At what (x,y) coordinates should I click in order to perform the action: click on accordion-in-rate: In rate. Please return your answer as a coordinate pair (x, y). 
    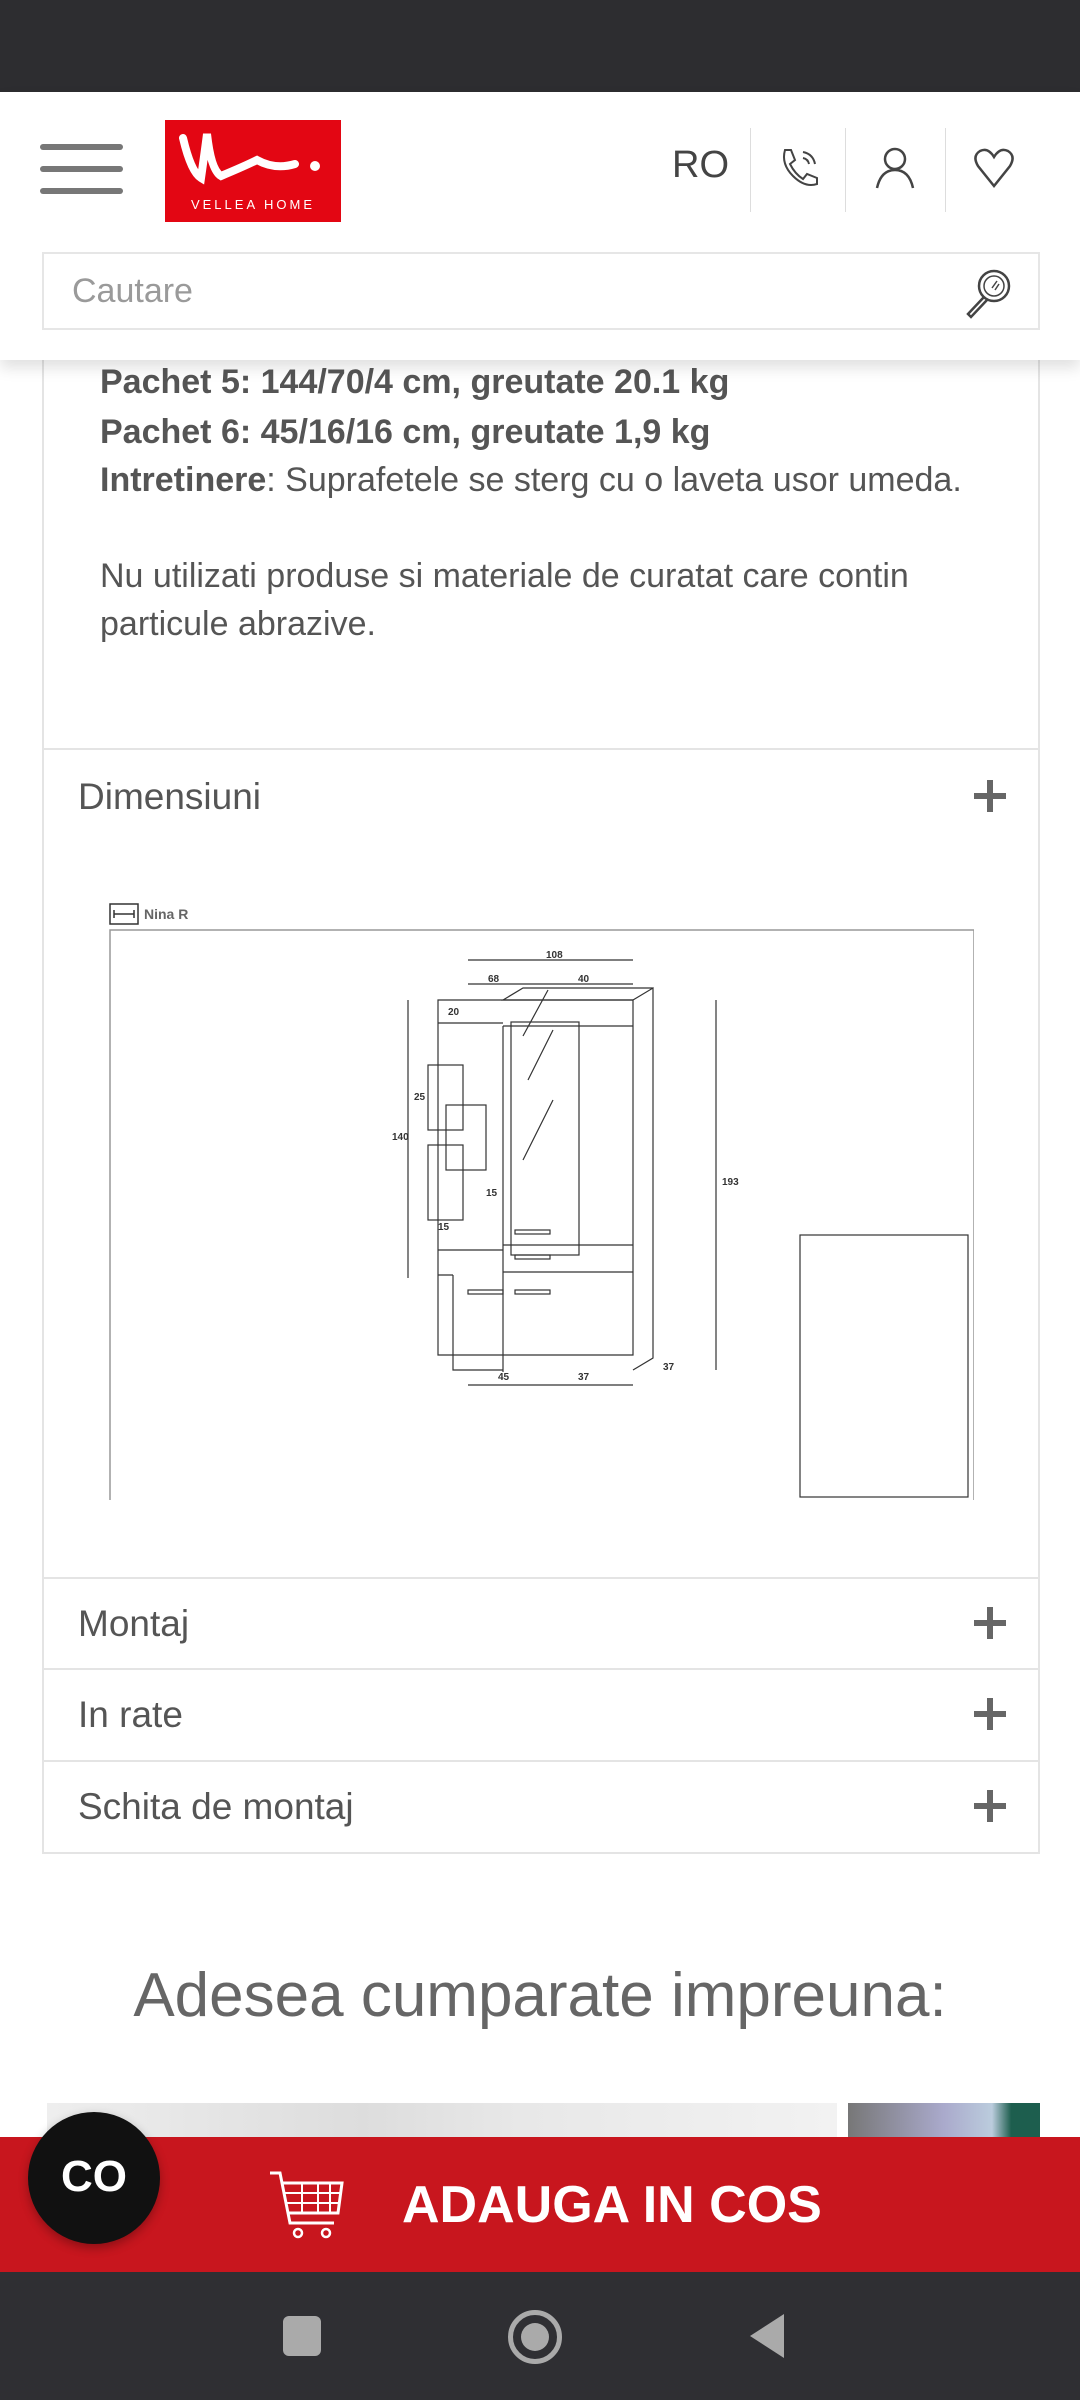
    Looking at the image, I should click on (541, 1715).